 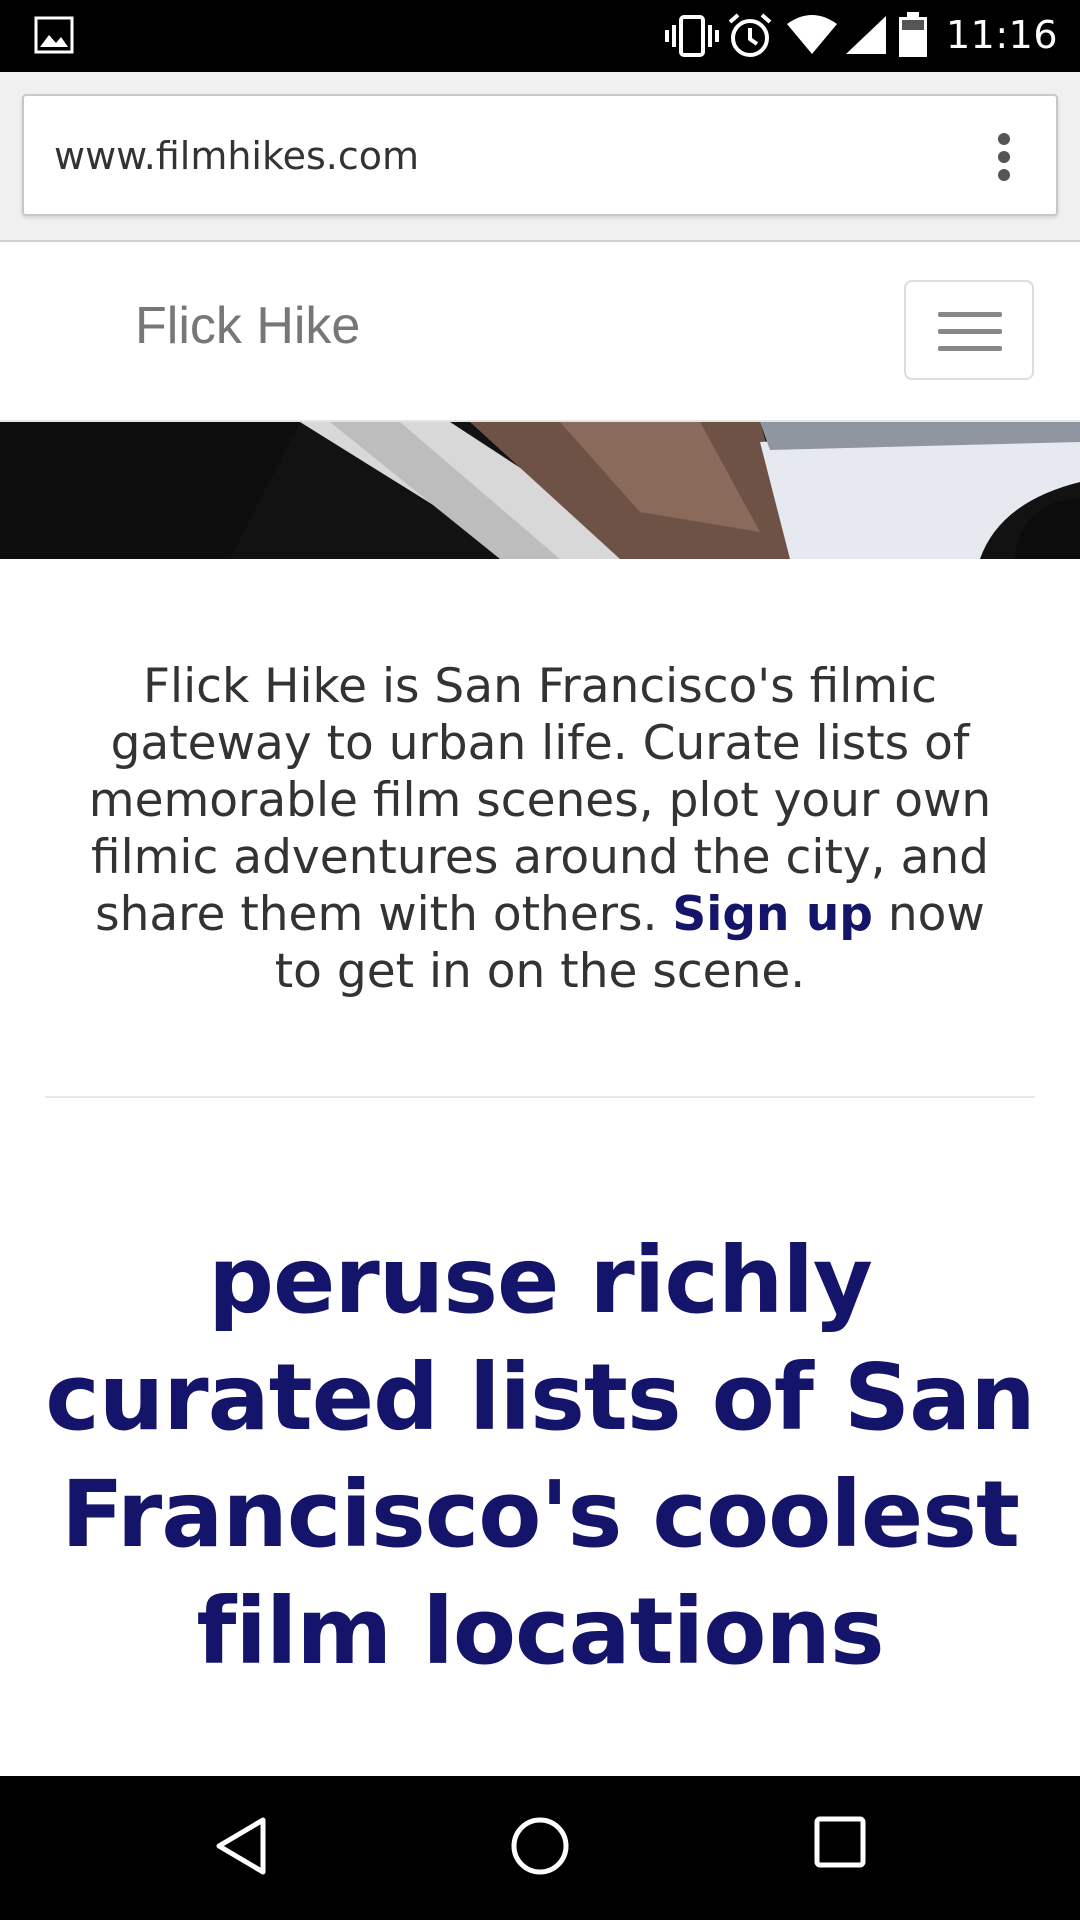 I want to click on android-nav-bar, so click(x=540, y=1848).